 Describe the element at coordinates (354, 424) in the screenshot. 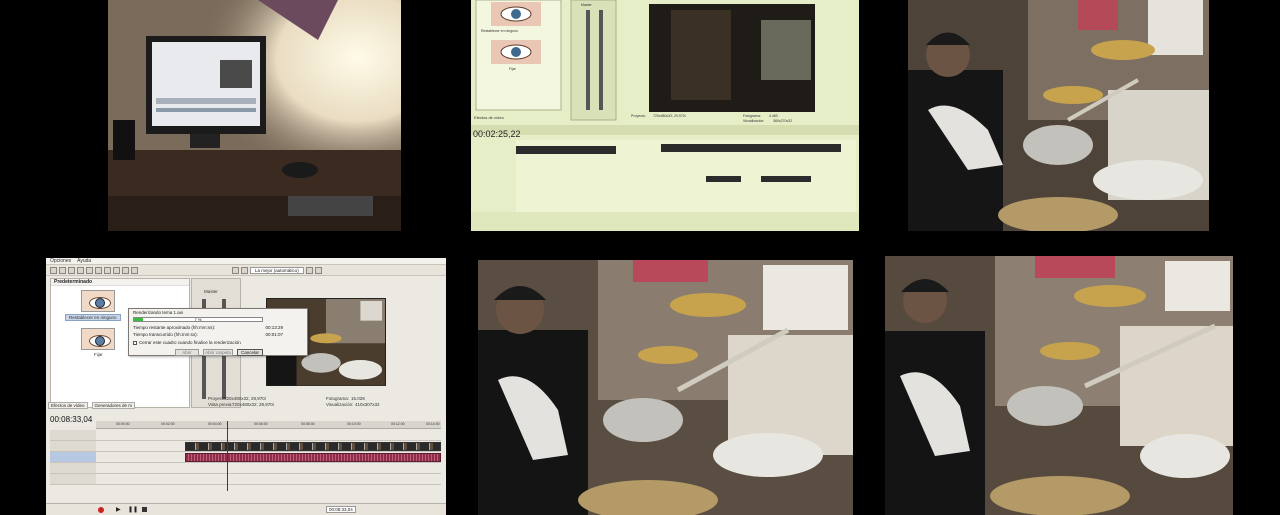

I see `ruler-tick: 00:10:00` at that location.